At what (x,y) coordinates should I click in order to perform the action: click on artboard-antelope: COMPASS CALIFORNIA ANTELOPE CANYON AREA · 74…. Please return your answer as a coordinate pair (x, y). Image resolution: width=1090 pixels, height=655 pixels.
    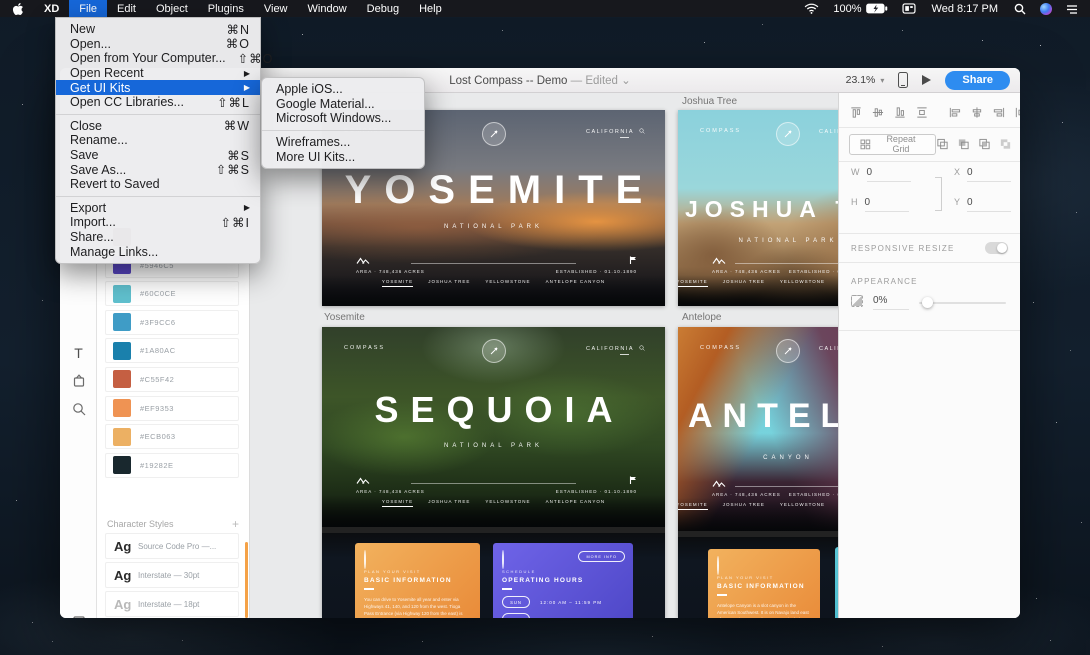
    Looking at the image, I should click on (758, 472).